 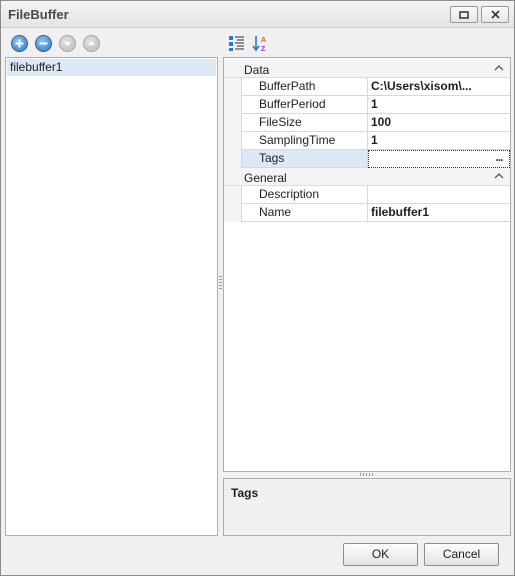 I want to click on restore-icon, so click(x=464, y=14).